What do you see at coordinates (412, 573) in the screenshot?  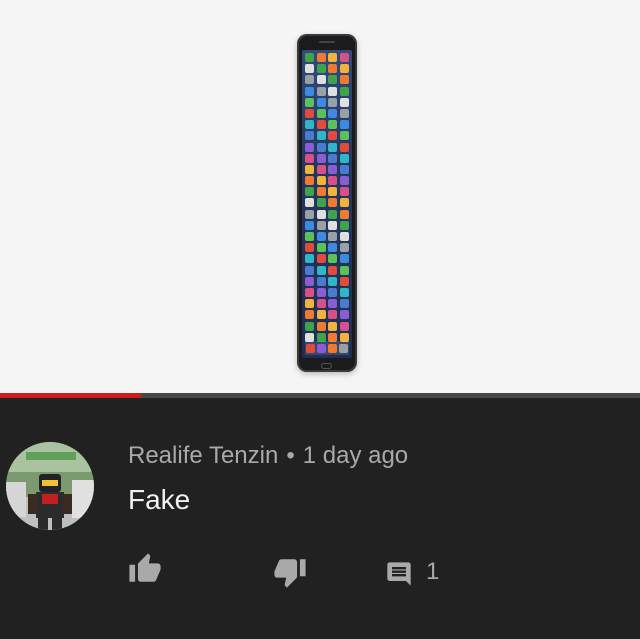 I see `reply-button: 1` at bounding box center [412, 573].